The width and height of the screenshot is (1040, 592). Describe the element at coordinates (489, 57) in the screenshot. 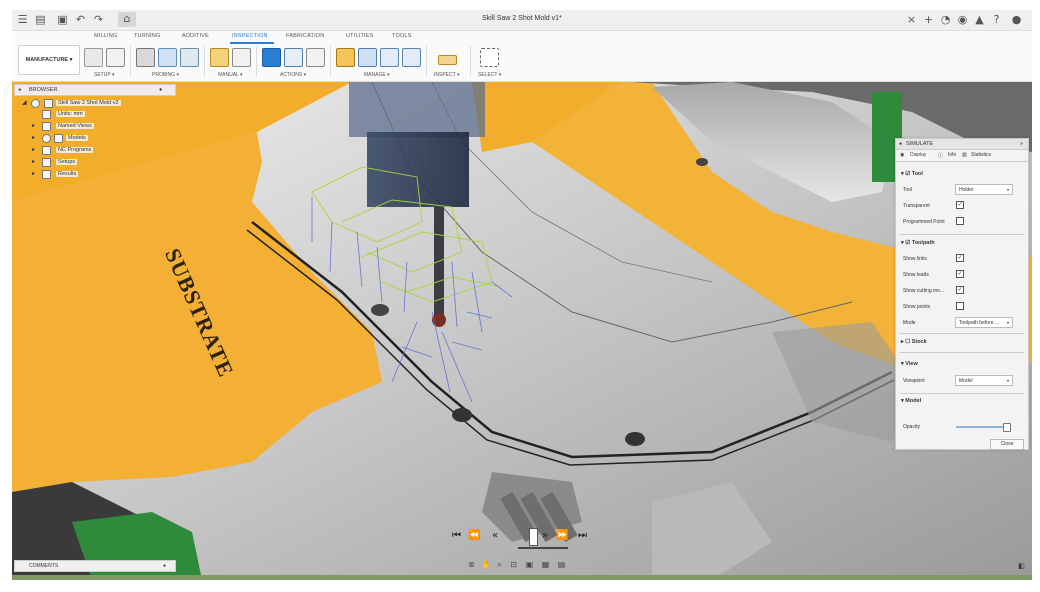

I see `select-icon` at that location.